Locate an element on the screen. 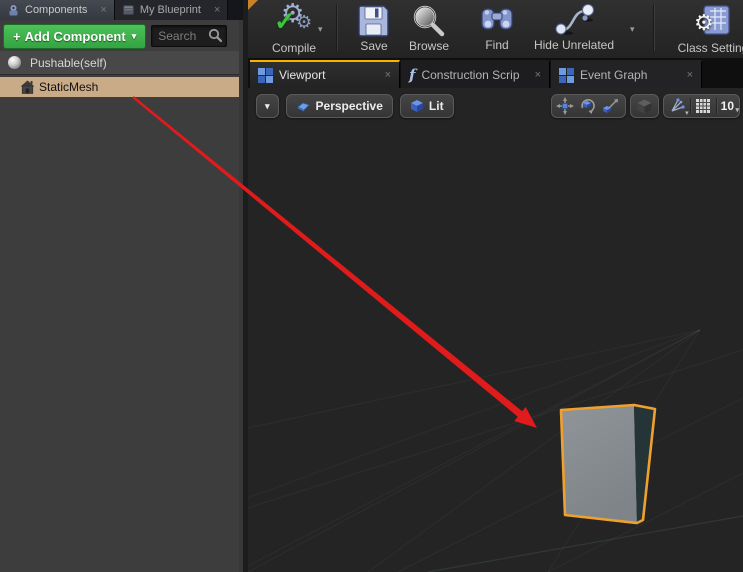 This screenshot has width=743, height=572. move-tool-button is located at coordinates (565, 106).